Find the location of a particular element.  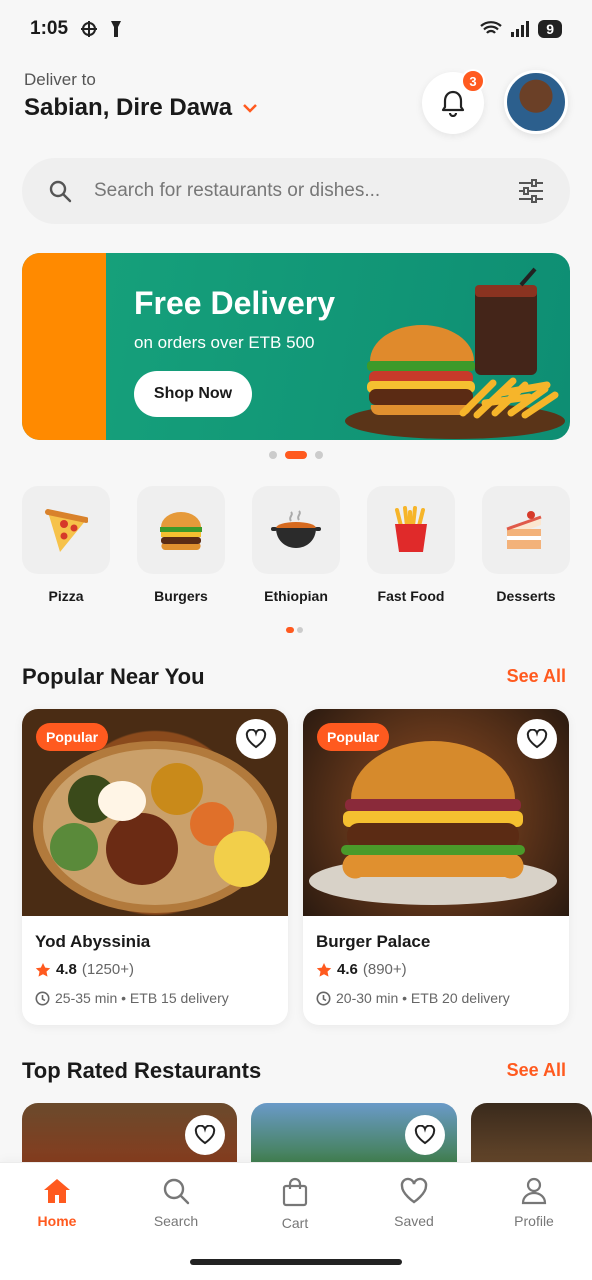

banner-pagination is located at coordinates (296, 455).